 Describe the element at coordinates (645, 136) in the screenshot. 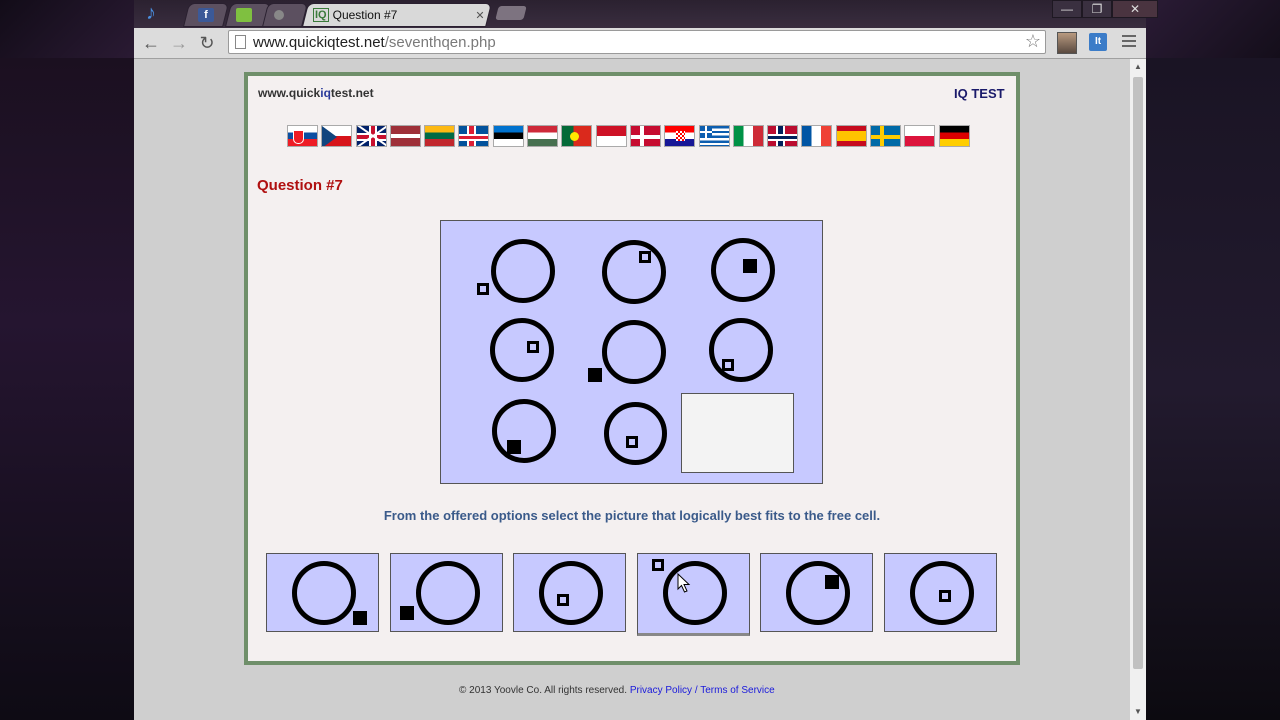

I see `flag-denmark-icon` at that location.